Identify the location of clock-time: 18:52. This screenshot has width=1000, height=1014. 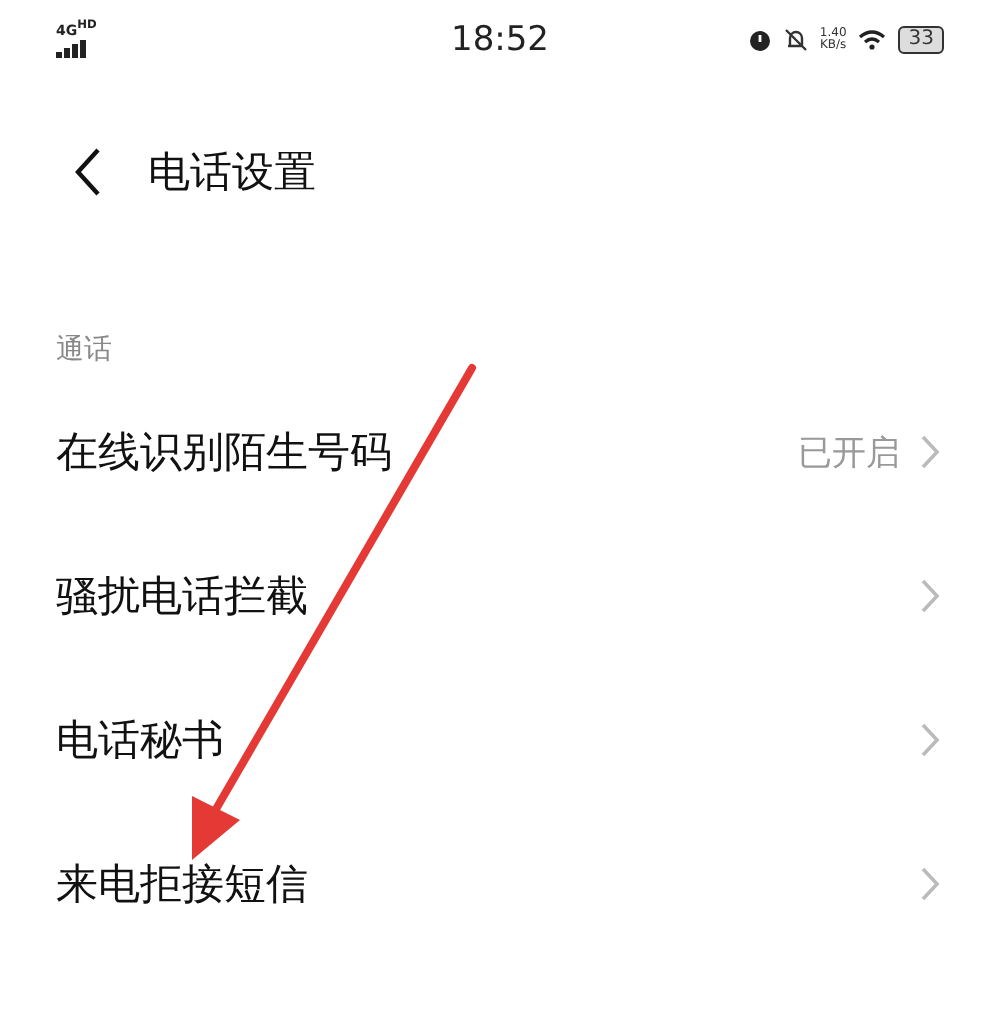
(500, 40).